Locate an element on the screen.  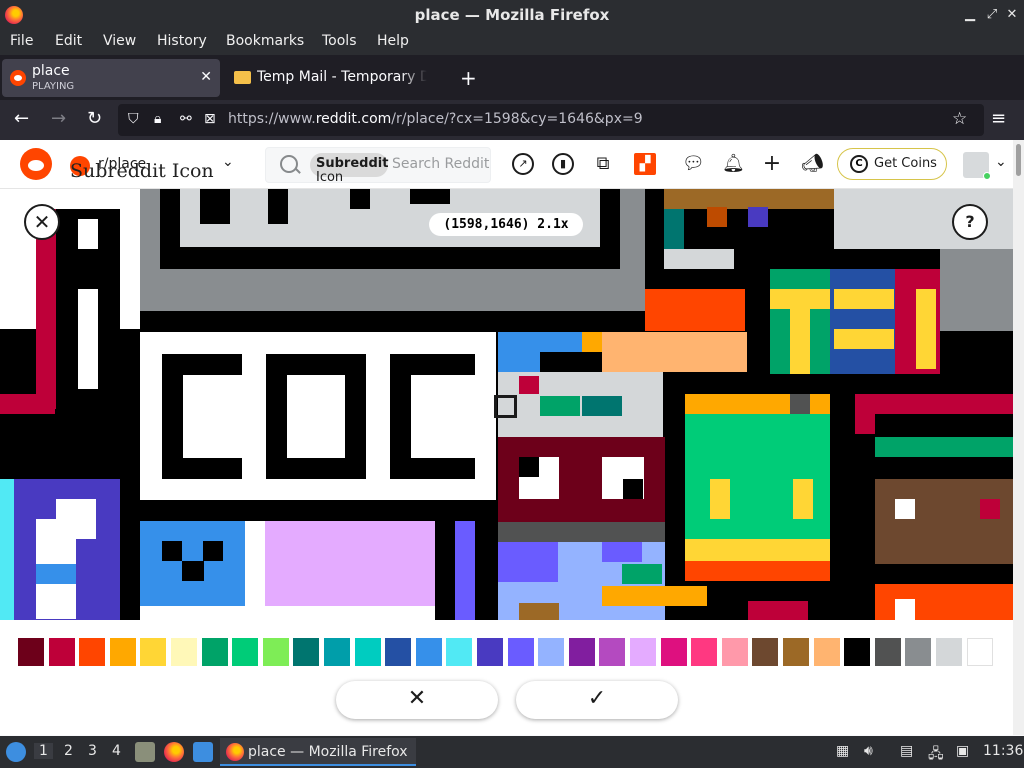
bluetooth-icon: ▣ is located at coordinates (962, 751).